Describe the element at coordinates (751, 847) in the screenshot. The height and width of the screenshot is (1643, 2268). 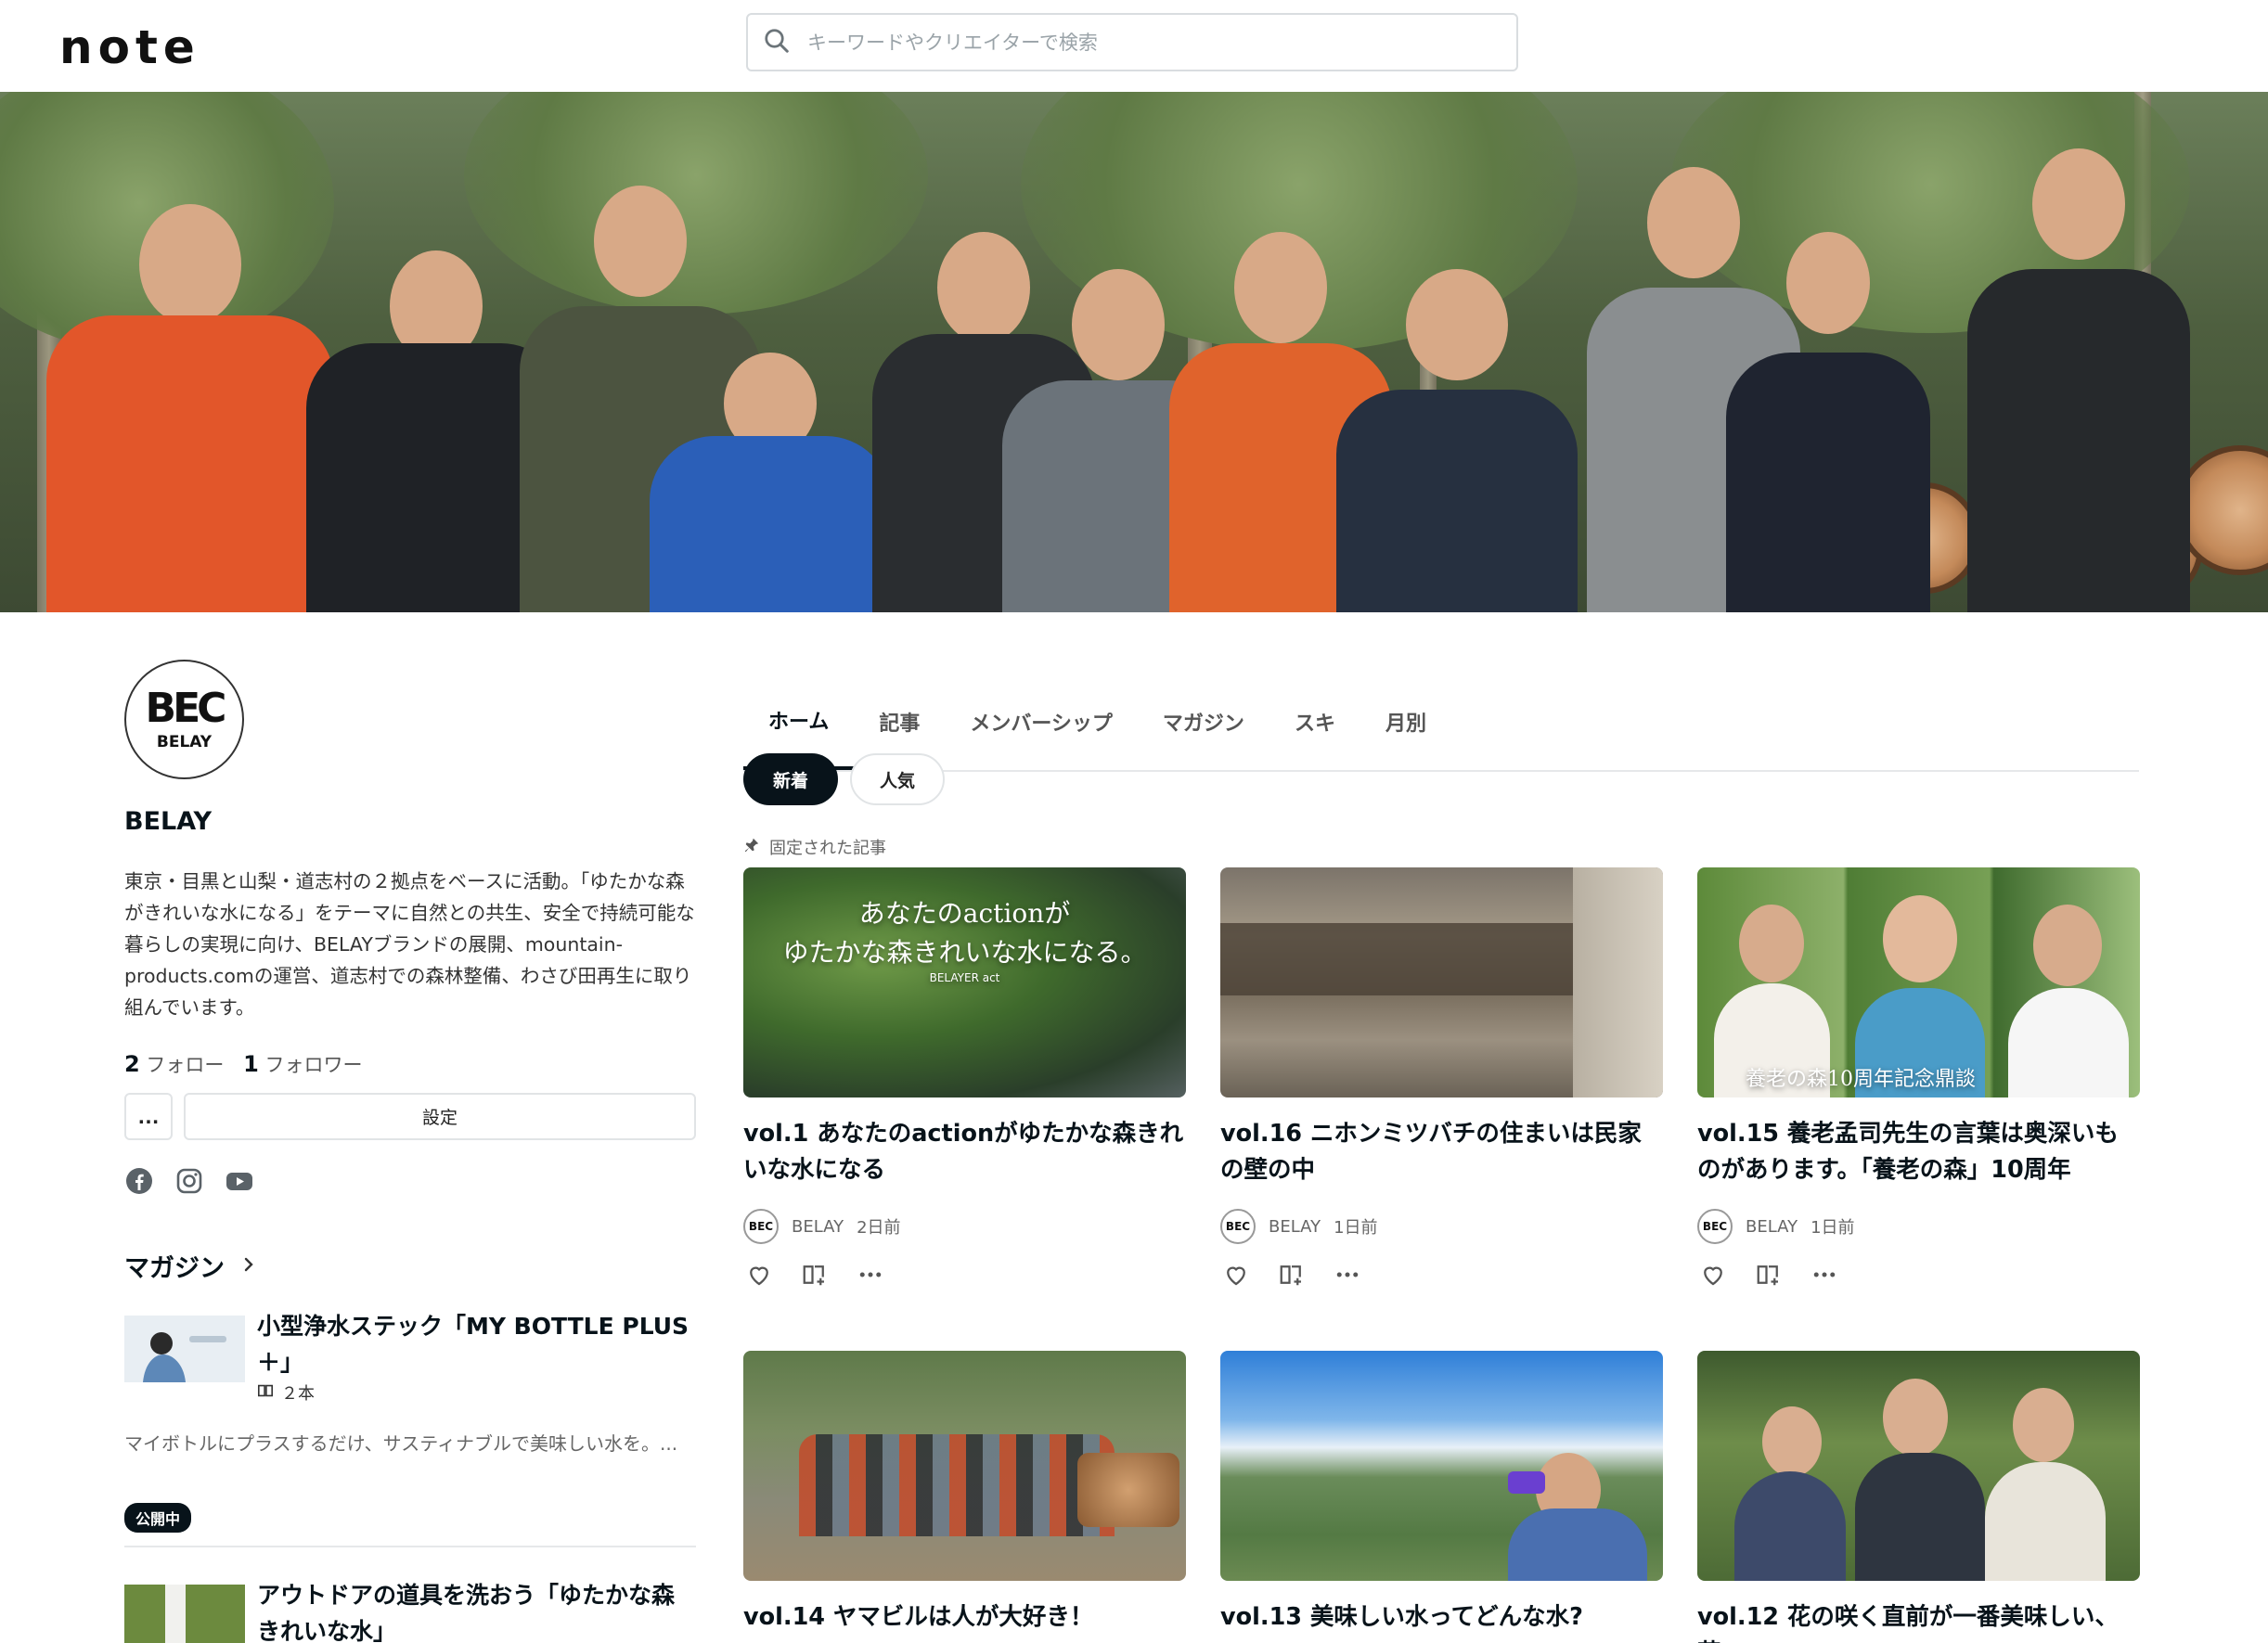
I see `pin-icon` at that location.